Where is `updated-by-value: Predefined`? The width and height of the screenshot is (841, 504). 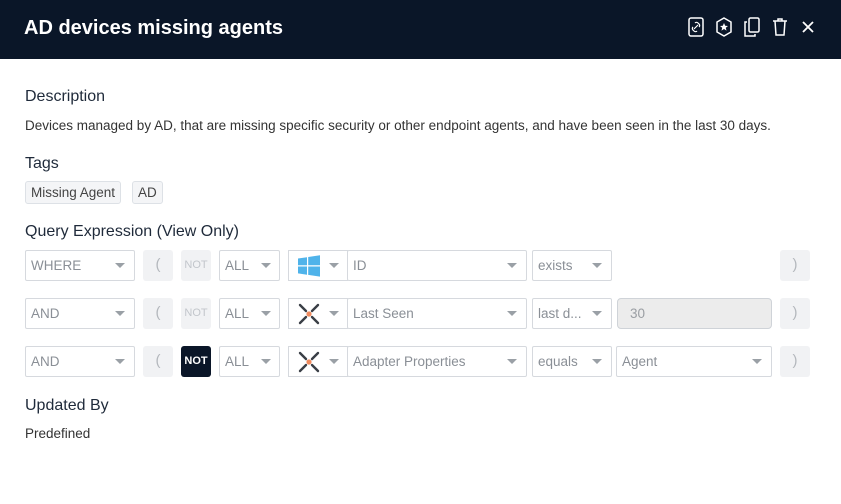 updated-by-value: Predefined is located at coordinates (58, 433).